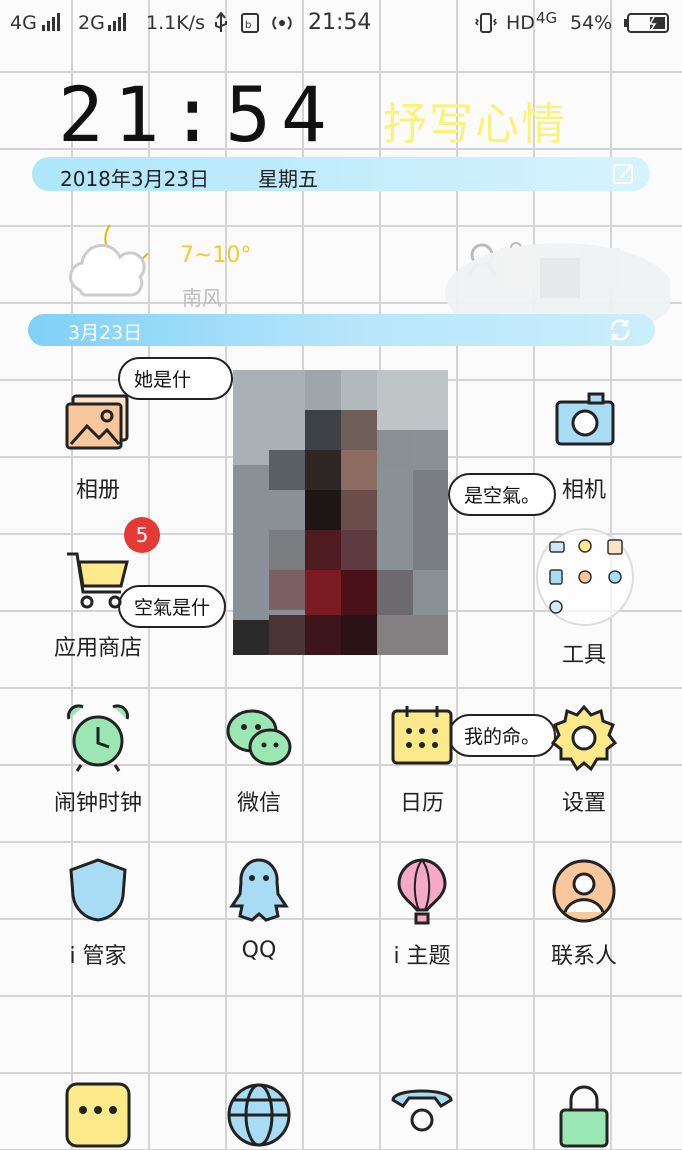  Describe the element at coordinates (520, 23) in the screenshot. I see `hd-label: HD` at that location.